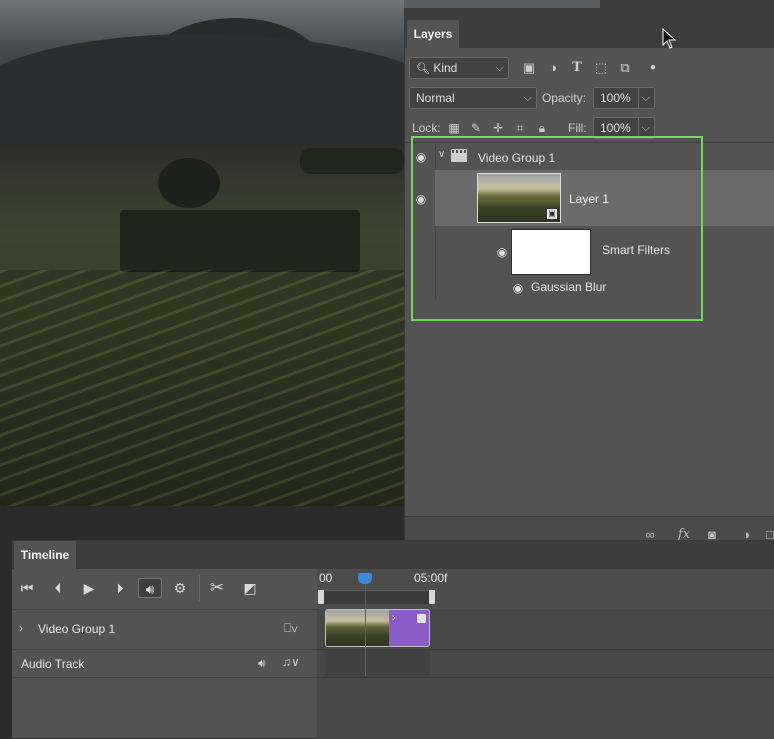 The width and height of the screenshot is (774, 739). Describe the element at coordinates (352, 161) in the screenshot. I see `treeline-shape` at that location.